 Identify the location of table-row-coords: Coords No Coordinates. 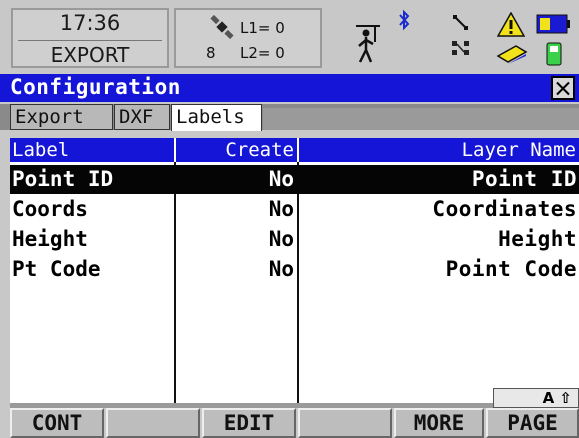
(294, 209).